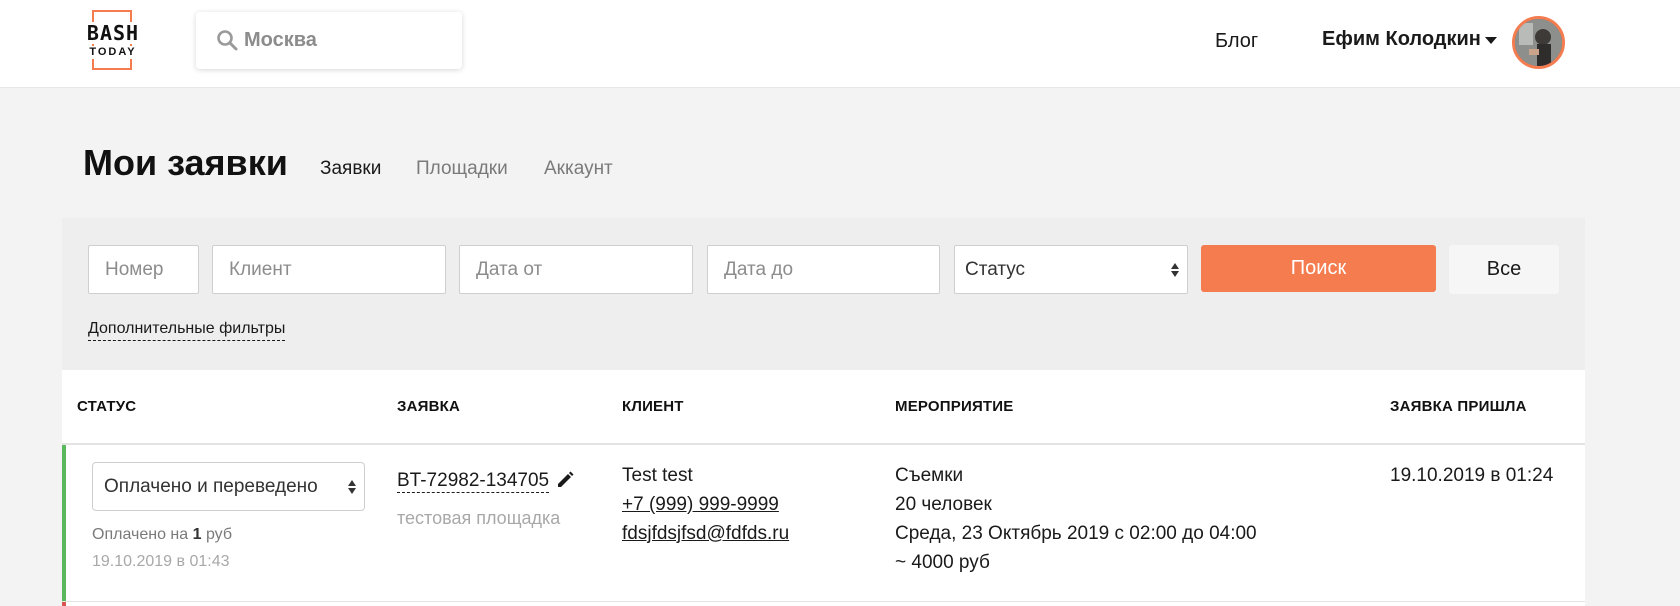  I want to click on table-header-divider, so click(823, 444).